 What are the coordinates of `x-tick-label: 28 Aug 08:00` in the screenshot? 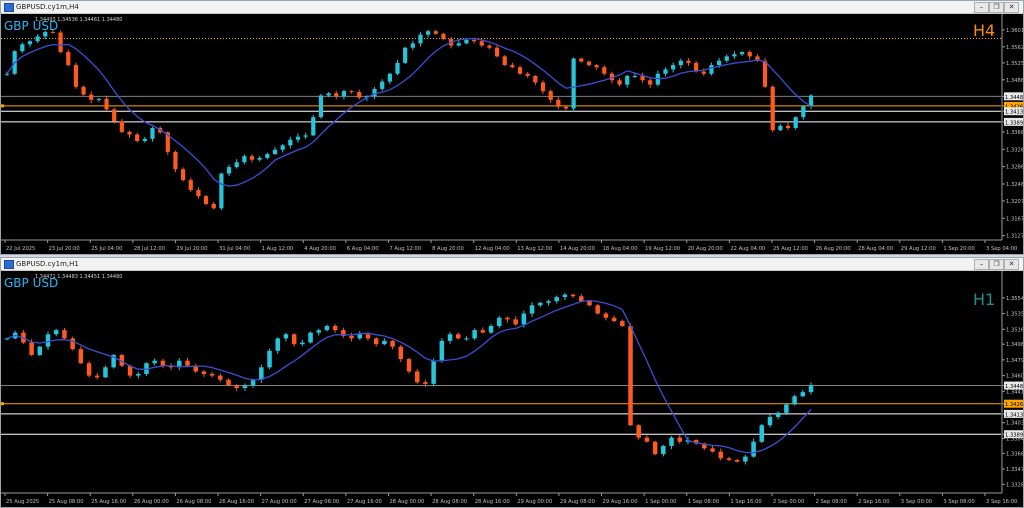 It's located at (449, 502).